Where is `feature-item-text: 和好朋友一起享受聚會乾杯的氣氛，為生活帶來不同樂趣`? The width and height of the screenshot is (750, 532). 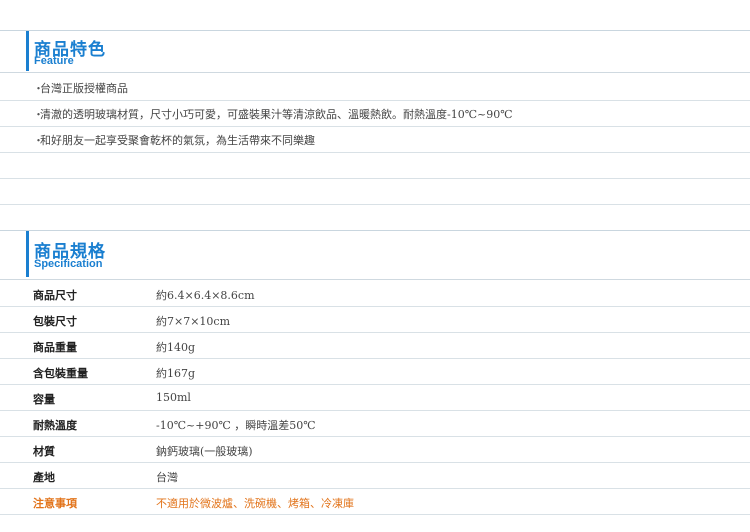
feature-item-text: 和好朋友一起享受聚會乾杯的氣氛，為生活帶來不同樂趣 is located at coordinates (177, 140).